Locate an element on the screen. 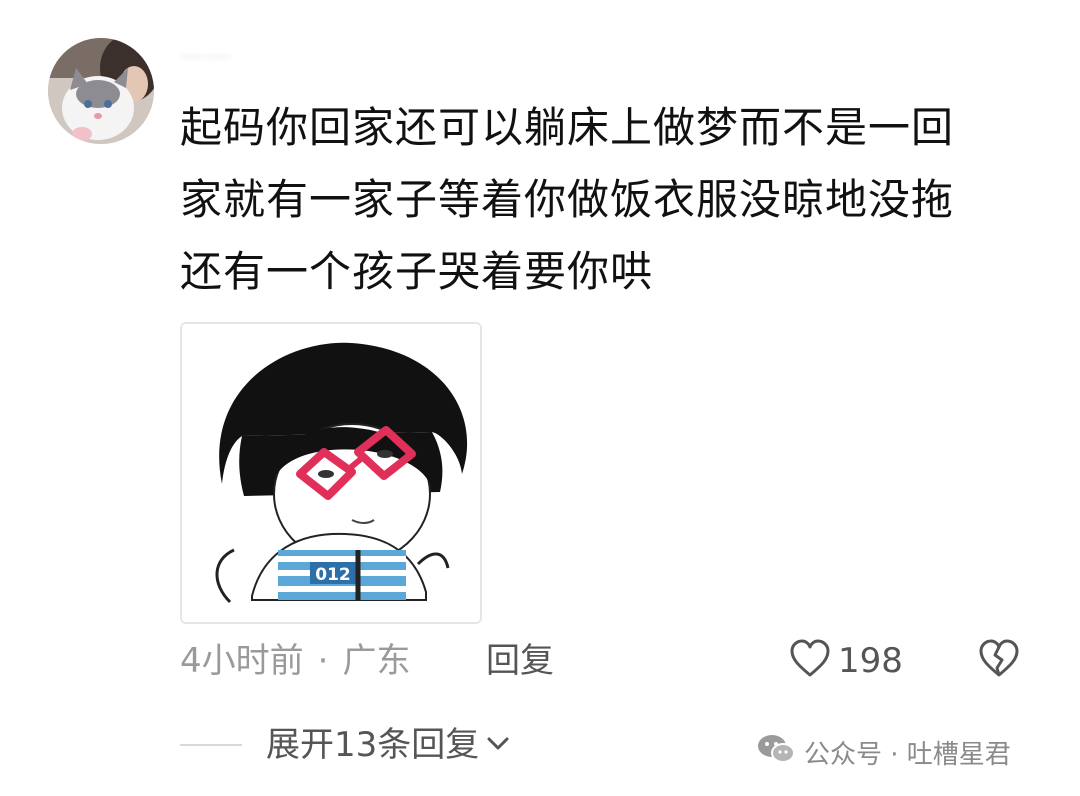 The width and height of the screenshot is (1080, 796). comment-text-line: 起码你回家还可以躺床上做梦而不是一回 is located at coordinates (567, 127).